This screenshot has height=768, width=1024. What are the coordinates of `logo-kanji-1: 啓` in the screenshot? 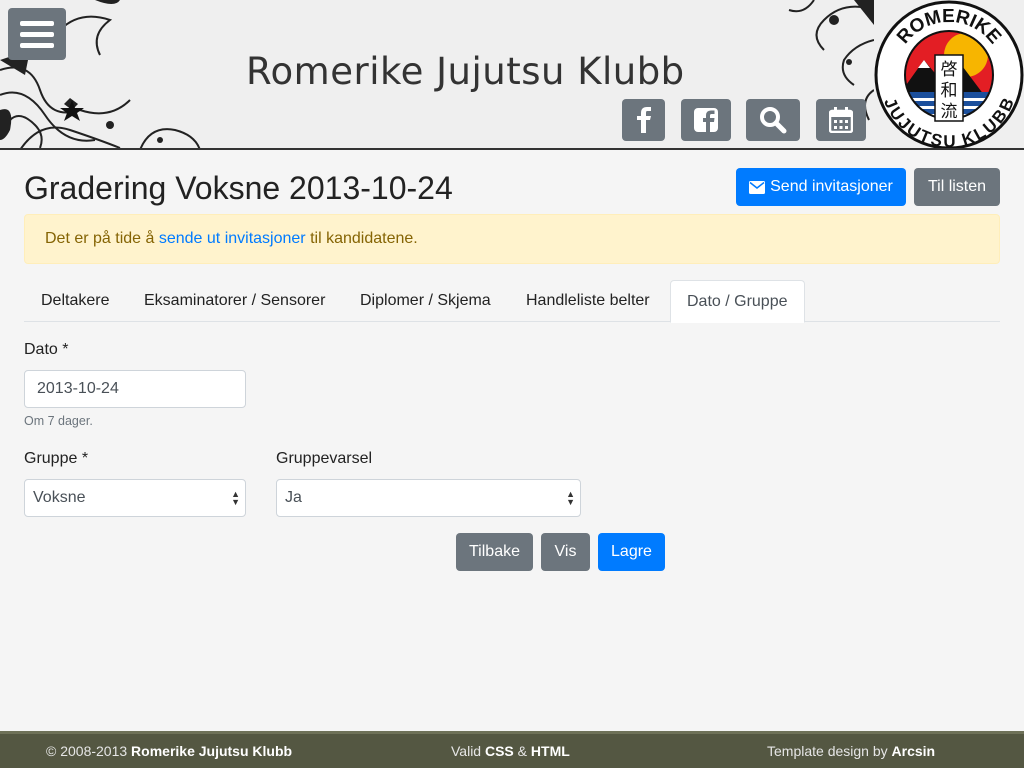 It's located at (949, 70).